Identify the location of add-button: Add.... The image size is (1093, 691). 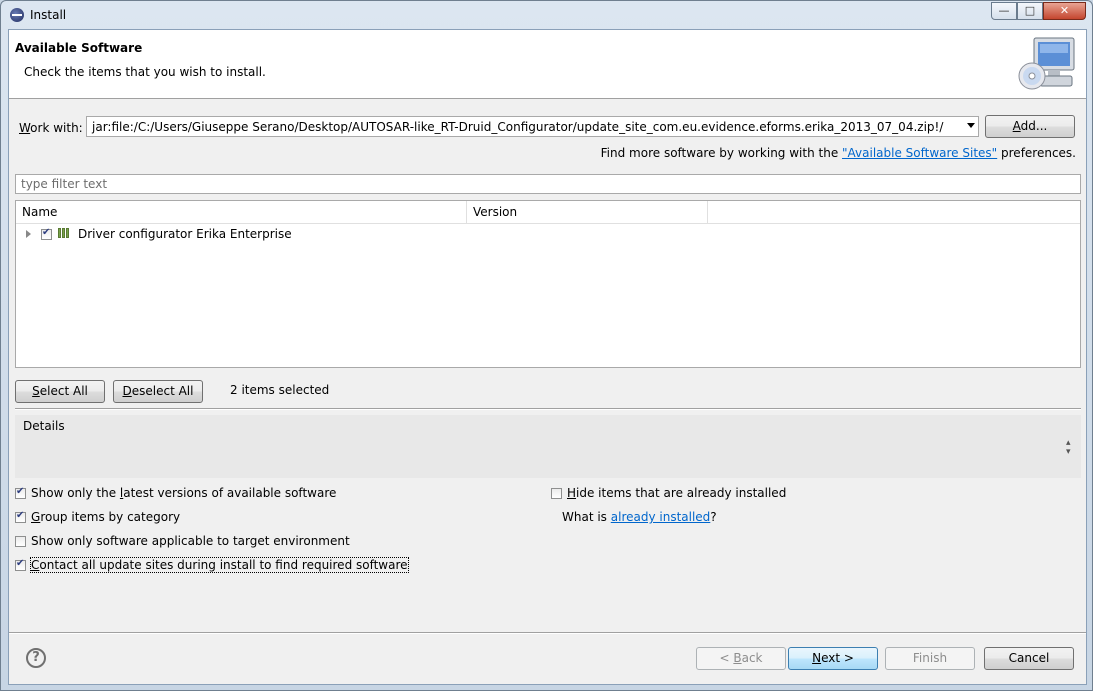
(1030, 126).